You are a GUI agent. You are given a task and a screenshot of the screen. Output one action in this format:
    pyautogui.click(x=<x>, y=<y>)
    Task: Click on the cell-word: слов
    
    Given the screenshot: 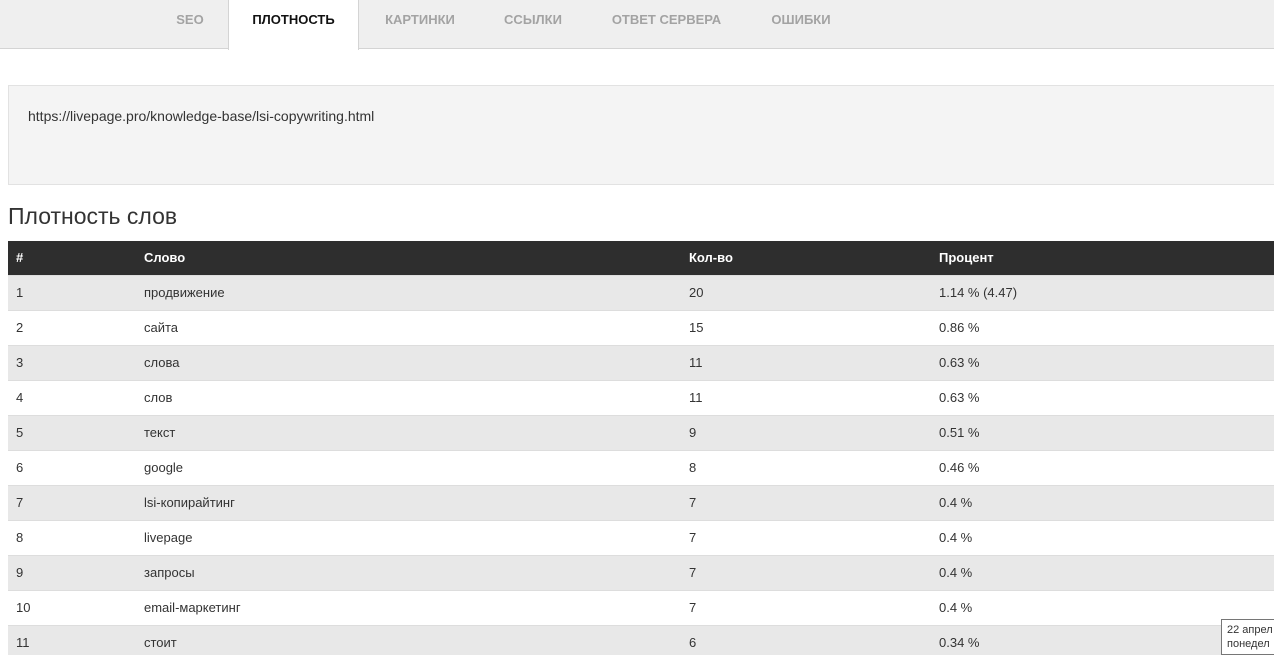 What is the action you would take?
    pyautogui.click(x=416, y=397)
    